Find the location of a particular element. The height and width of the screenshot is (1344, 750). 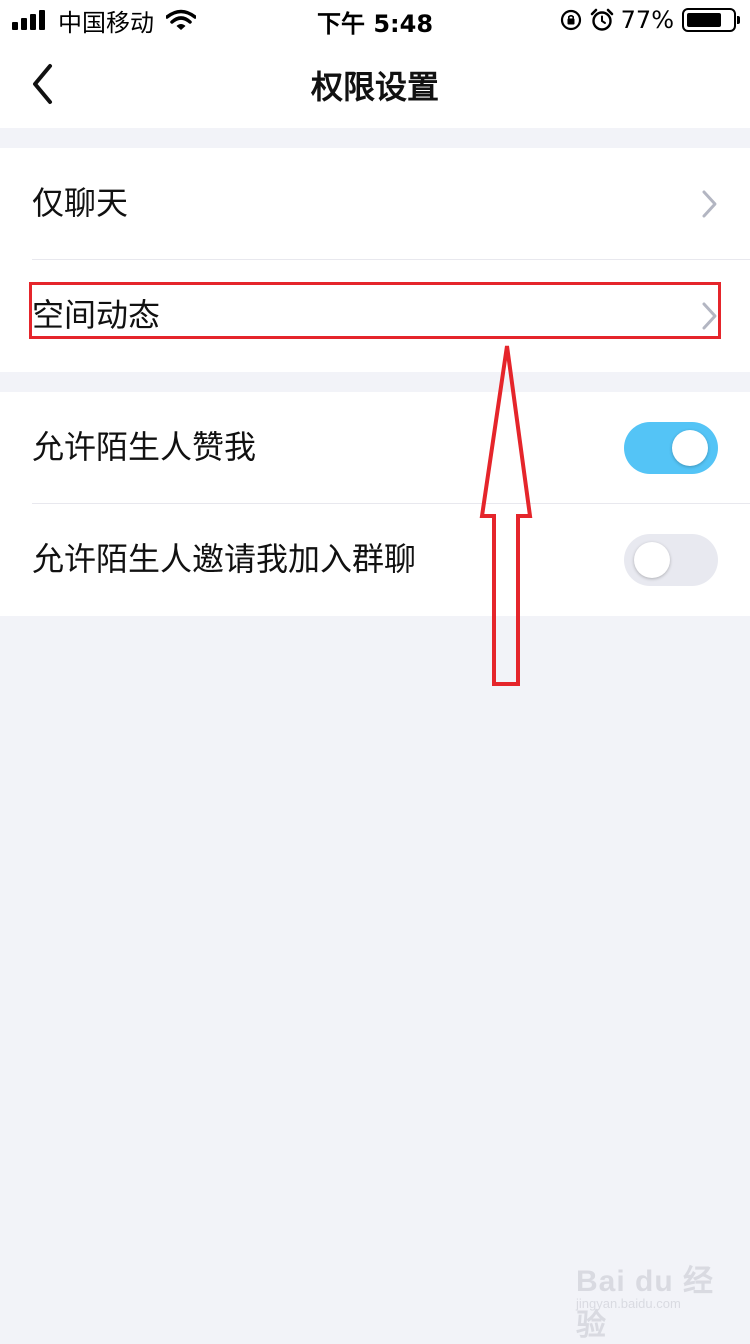

watermark-logo: Bai du 经验 jingyan.baidu.com is located at coordinates (649, 1297).